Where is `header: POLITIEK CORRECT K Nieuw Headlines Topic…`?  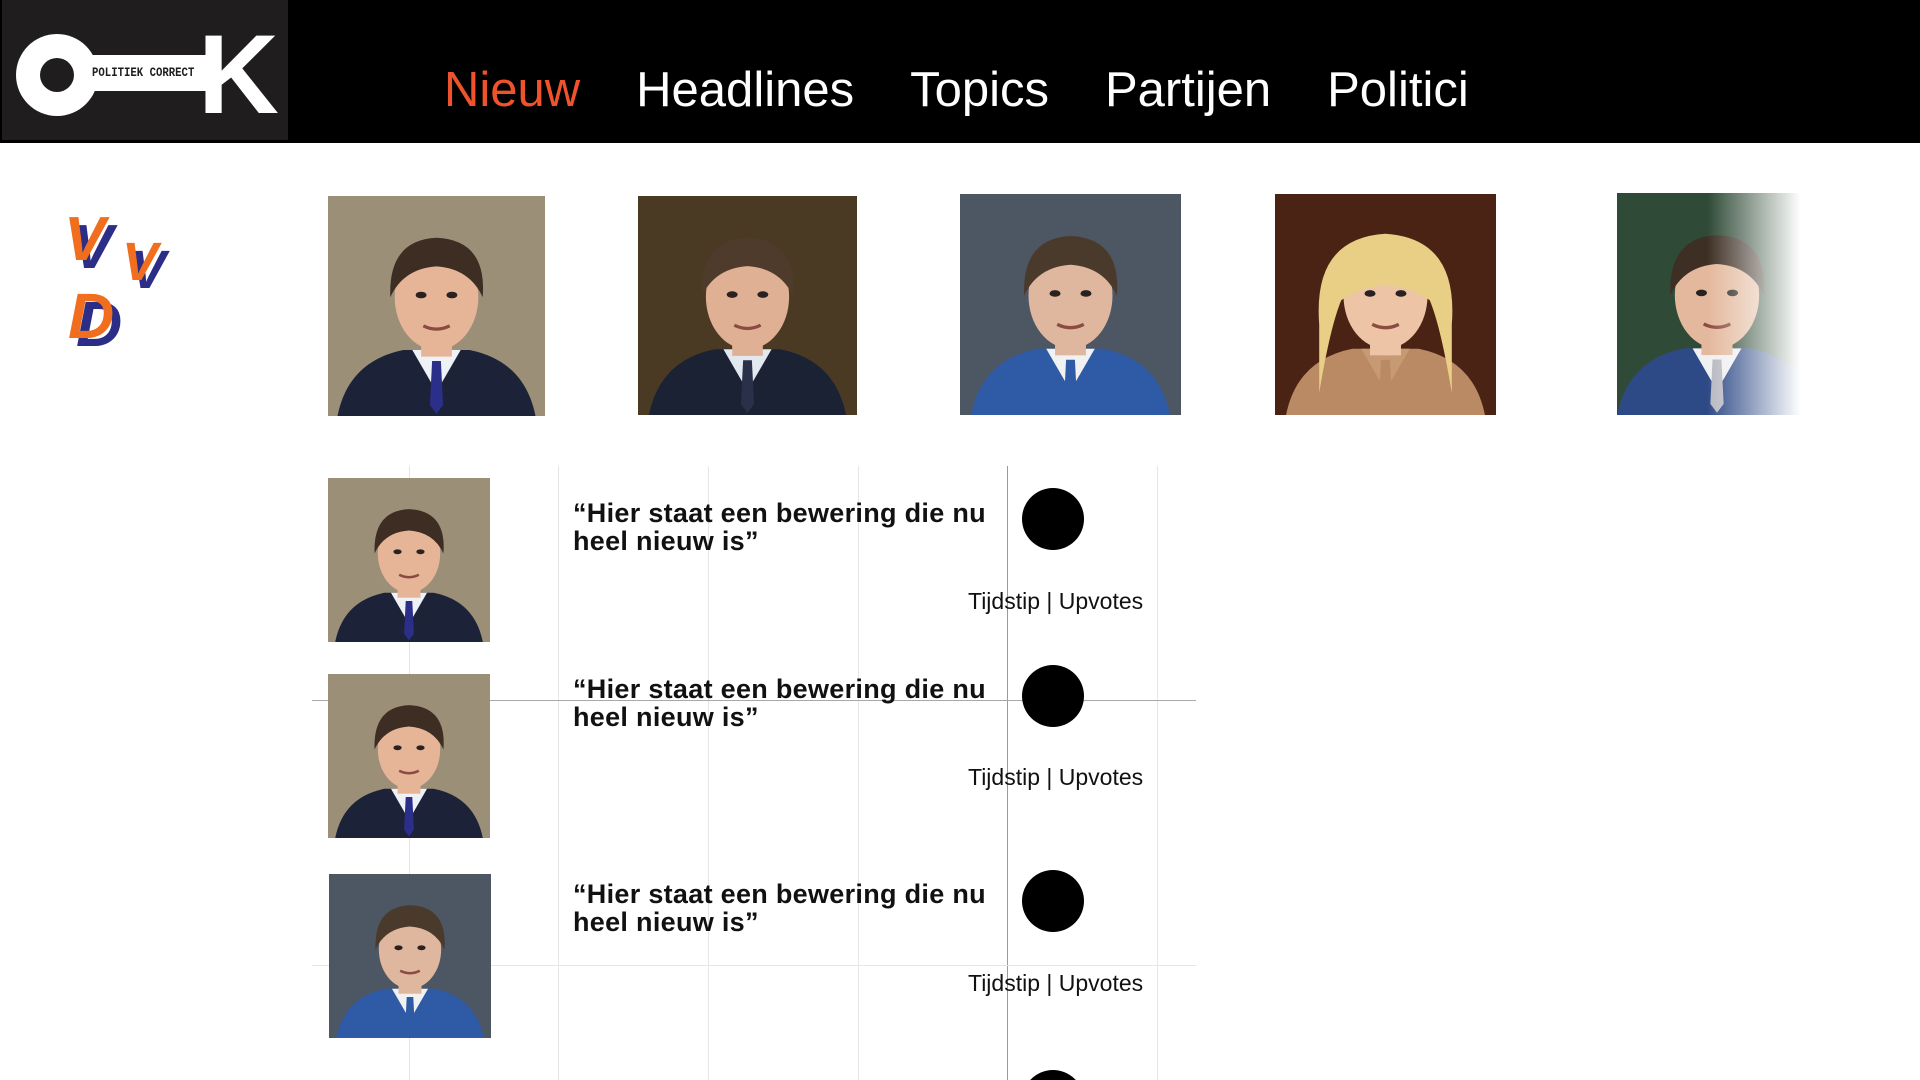 header: POLITIEK CORRECT K Nieuw Headlines Topic… is located at coordinates (960, 71).